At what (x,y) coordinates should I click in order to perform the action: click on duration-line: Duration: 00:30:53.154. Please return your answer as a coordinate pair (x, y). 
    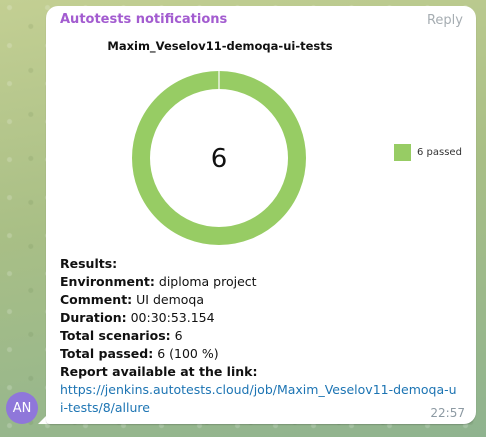
    Looking at the image, I should click on (137, 317).